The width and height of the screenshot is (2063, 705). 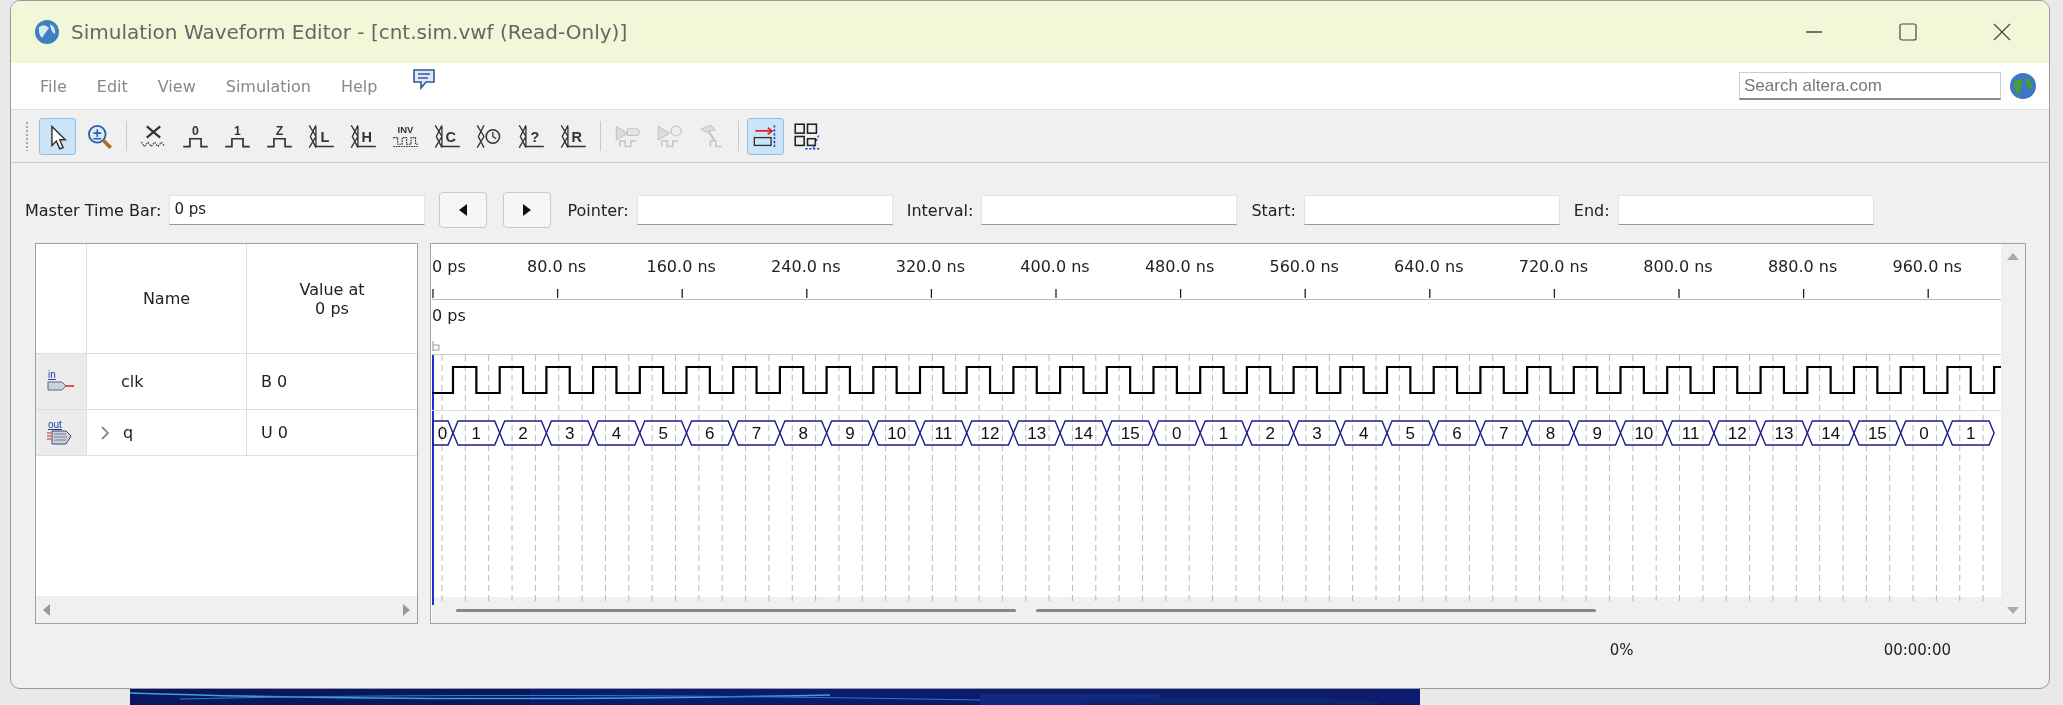 What do you see at coordinates (93, 210) in the screenshot?
I see `field-label: Master Time Bar:` at bounding box center [93, 210].